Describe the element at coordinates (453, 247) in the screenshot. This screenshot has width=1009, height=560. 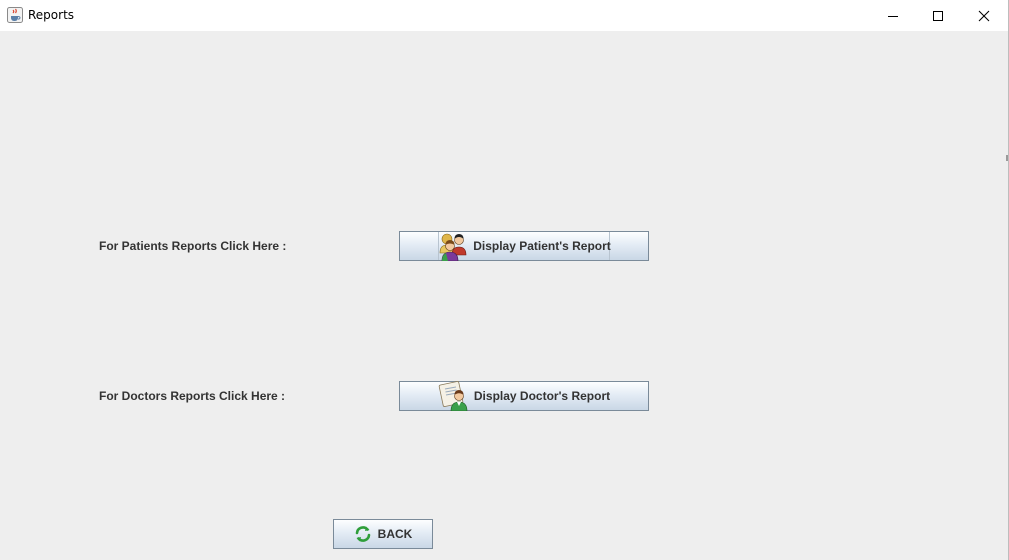
I see `patients-group-icon` at that location.